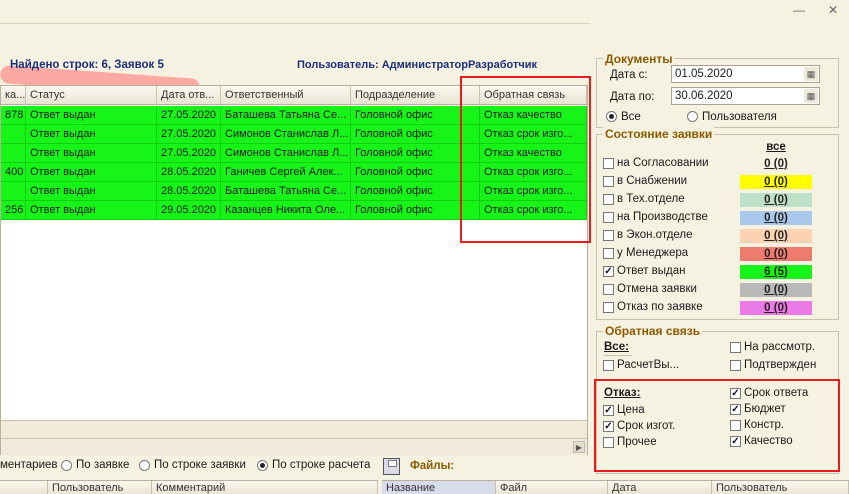  I want to click on minimize-button: —, so click(799, 10).